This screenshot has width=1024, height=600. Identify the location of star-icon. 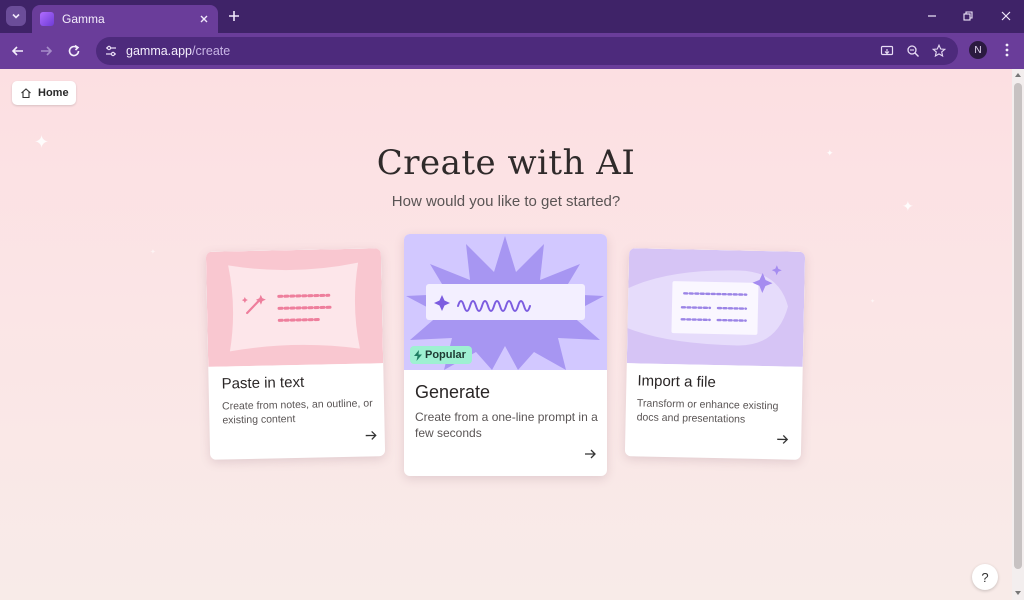
(939, 51).